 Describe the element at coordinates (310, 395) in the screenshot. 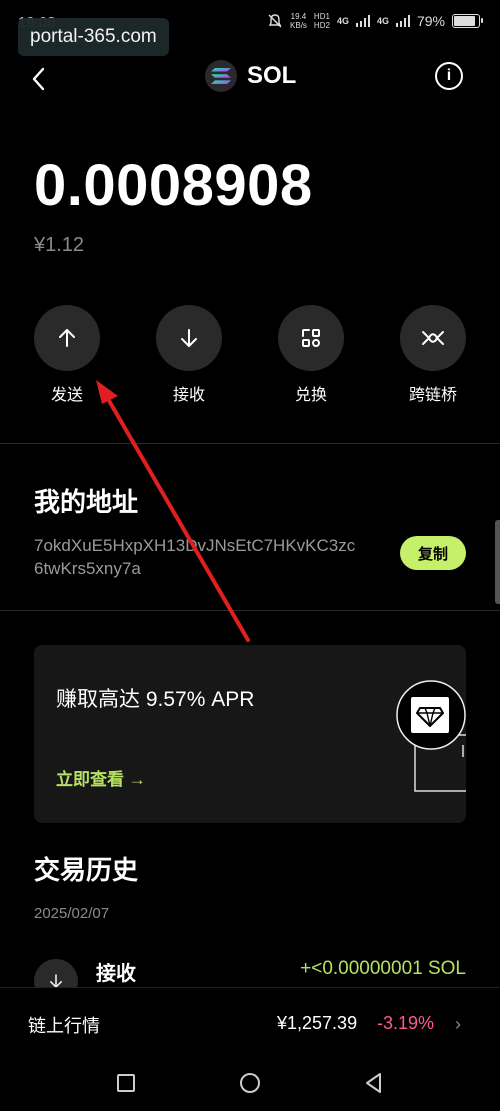

I see `swap-label: 兑换` at that location.